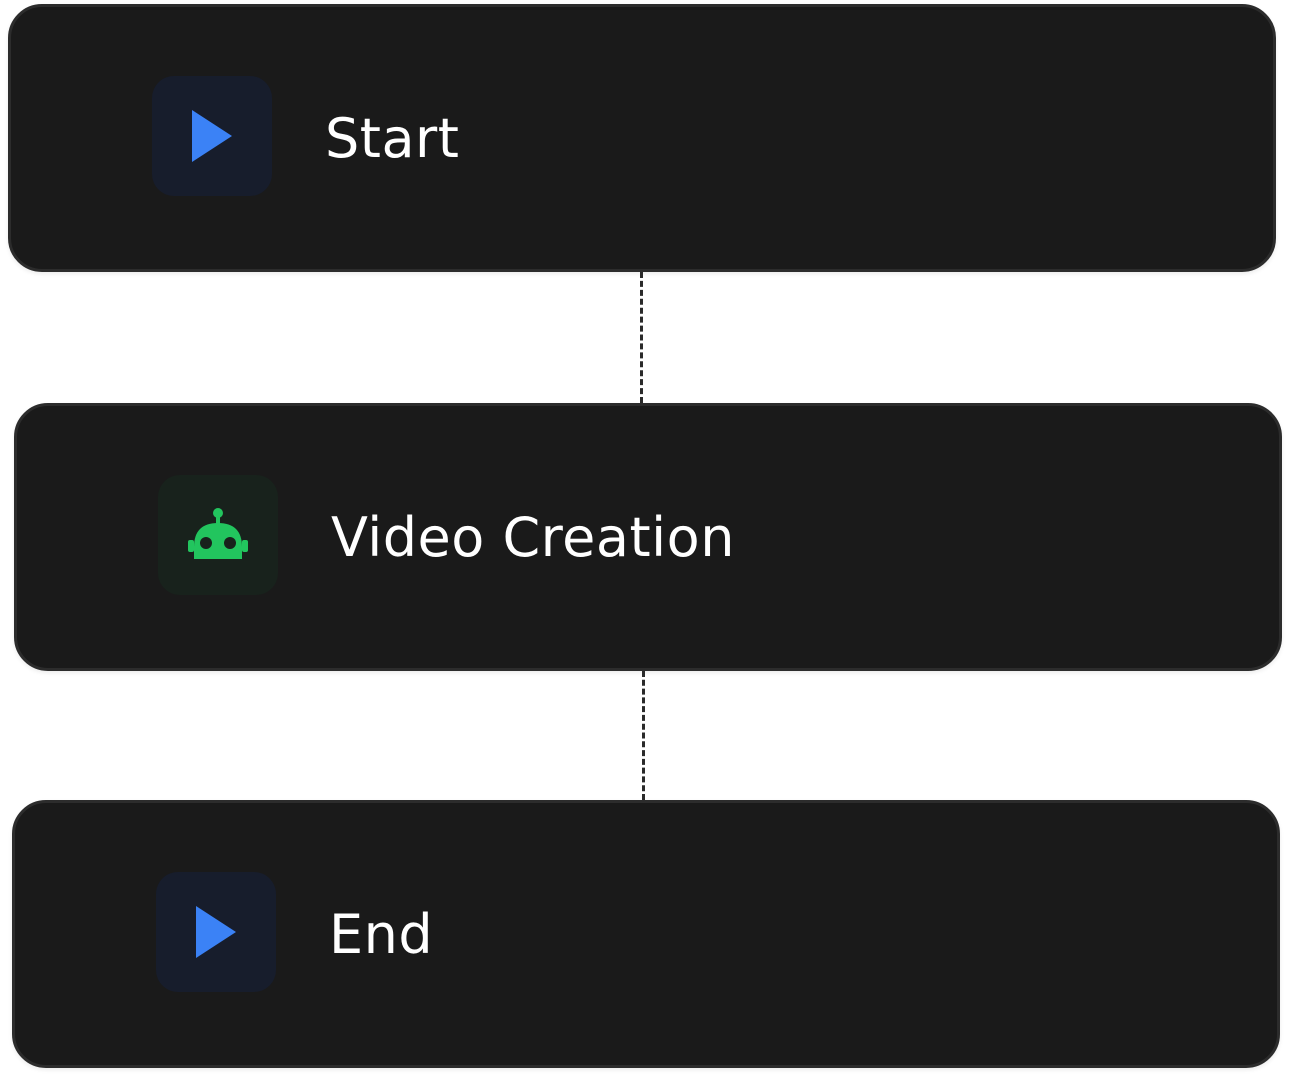  Describe the element at coordinates (381, 934) in the screenshot. I see `node-label-end: End` at that location.